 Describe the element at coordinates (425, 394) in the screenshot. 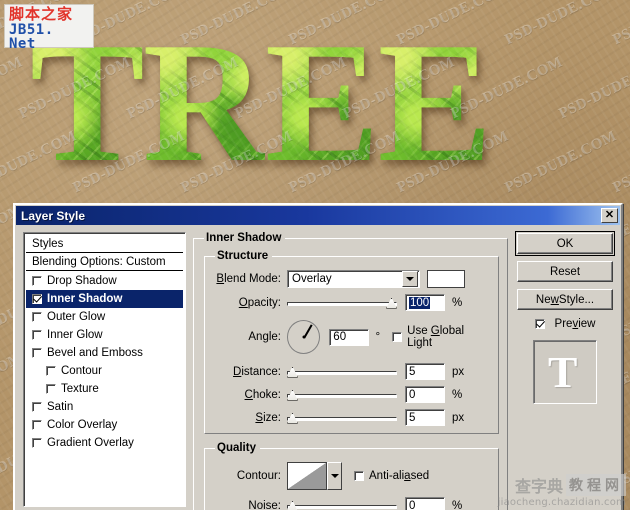

I see `choke-input: 0` at that location.